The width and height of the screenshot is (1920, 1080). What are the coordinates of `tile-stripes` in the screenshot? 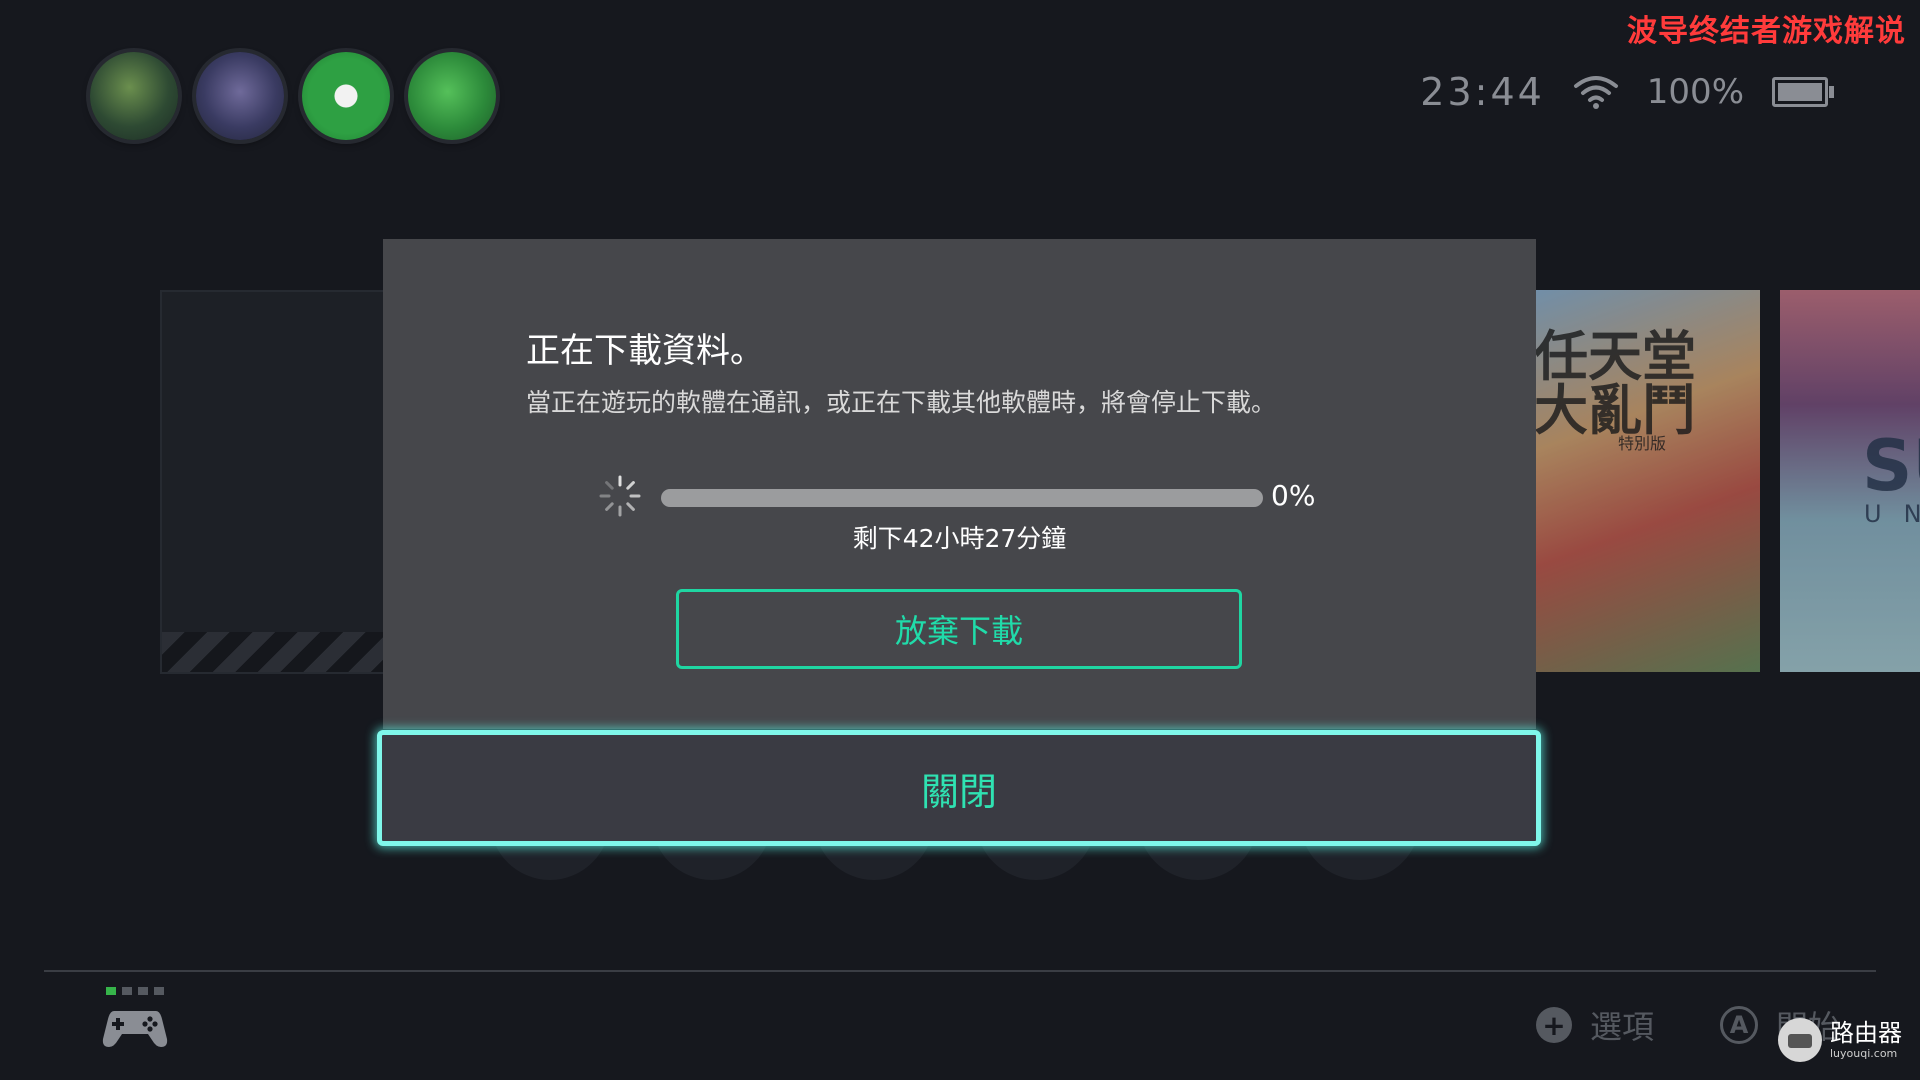 It's located at (277, 652).